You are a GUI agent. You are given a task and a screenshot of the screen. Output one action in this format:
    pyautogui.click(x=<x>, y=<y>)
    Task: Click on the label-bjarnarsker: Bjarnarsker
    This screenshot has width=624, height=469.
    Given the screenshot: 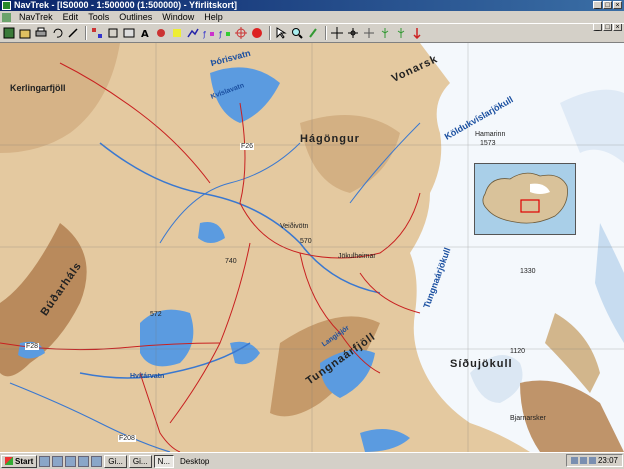 What is the action you would take?
    pyautogui.click(x=528, y=418)
    